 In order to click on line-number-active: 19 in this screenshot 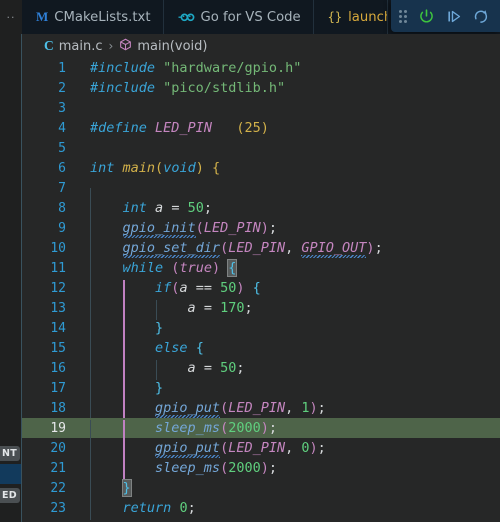, I will do `click(58, 428)`.